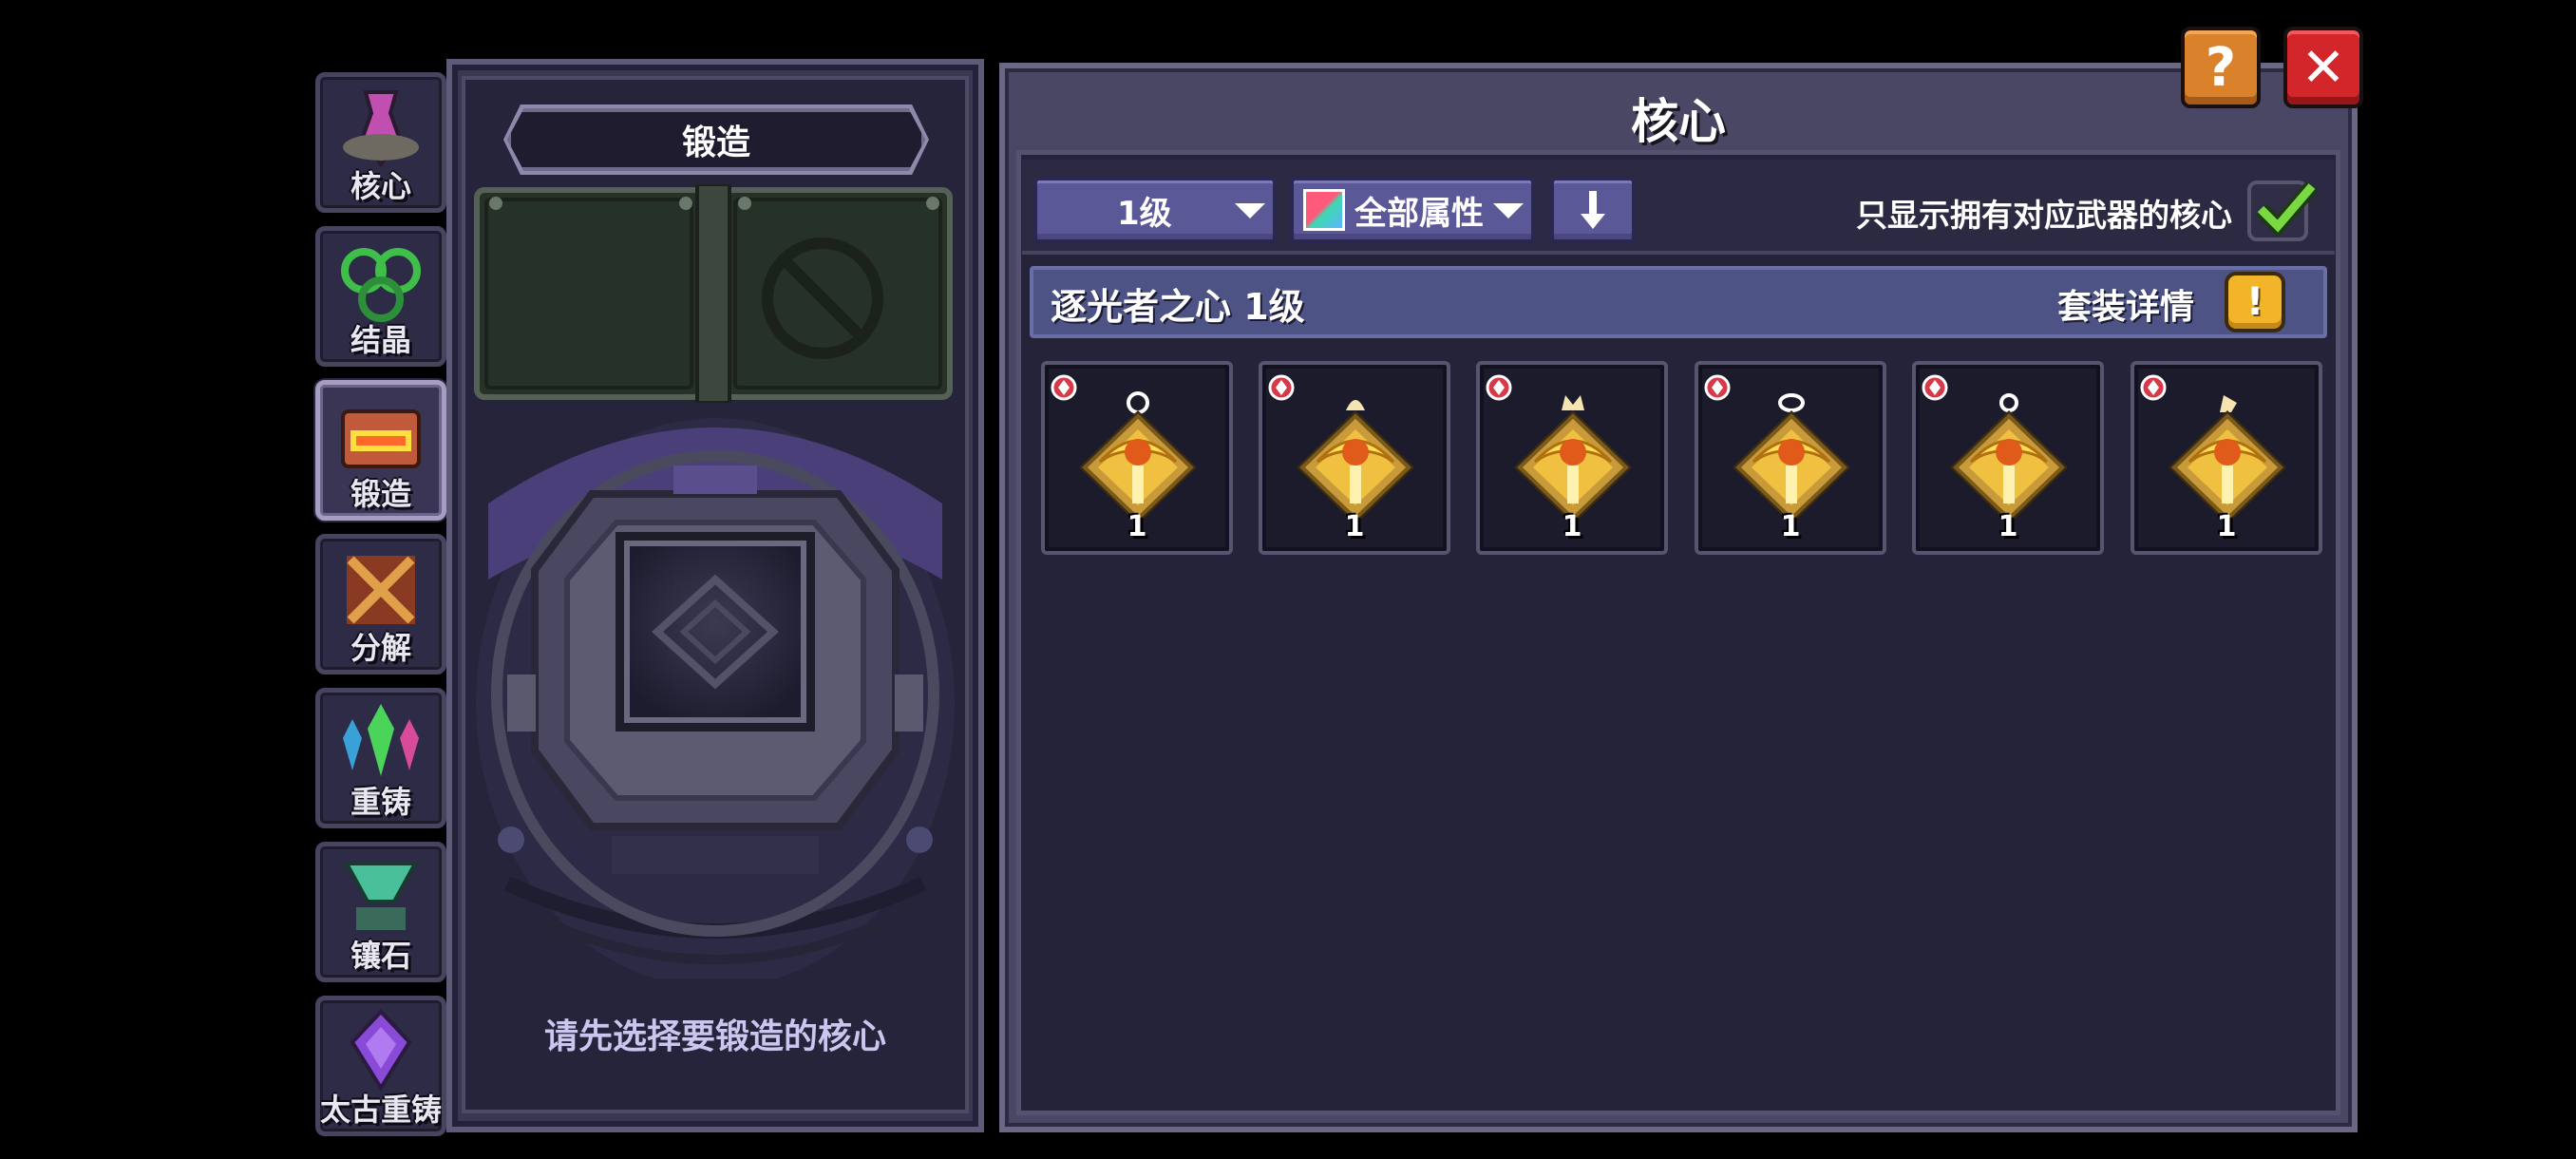  Describe the element at coordinates (822, 298) in the screenshot. I see `forge-slot-disabled-icon` at that location.